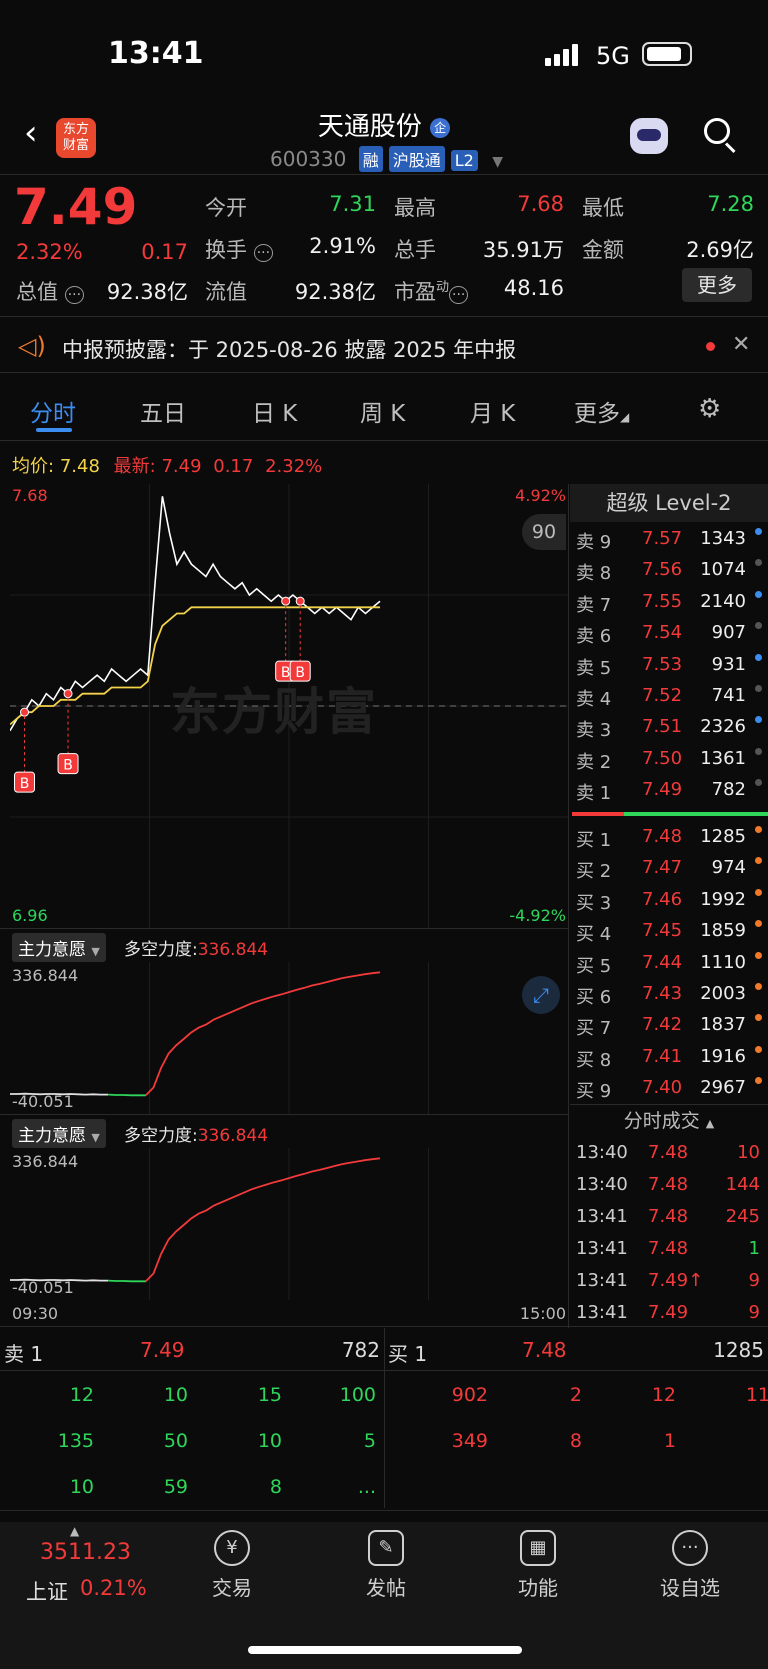 The height and width of the screenshot is (1669, 768). Describe the element at coordinates (594, 935) in the screenshot. I see `level-label: 买 4` at that location.